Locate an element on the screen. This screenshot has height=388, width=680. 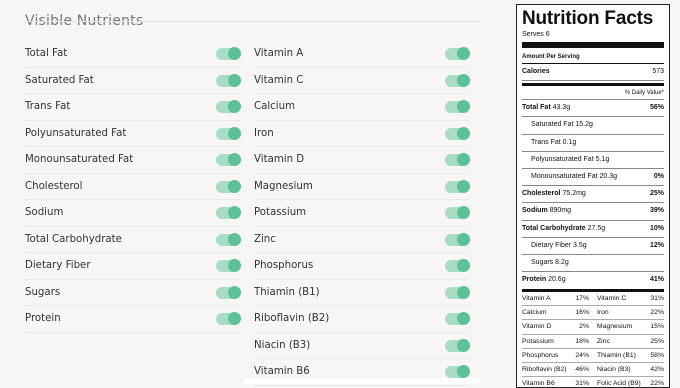
nutrient-row-magnesium: Magnesium is located at coordinates (362, 187).